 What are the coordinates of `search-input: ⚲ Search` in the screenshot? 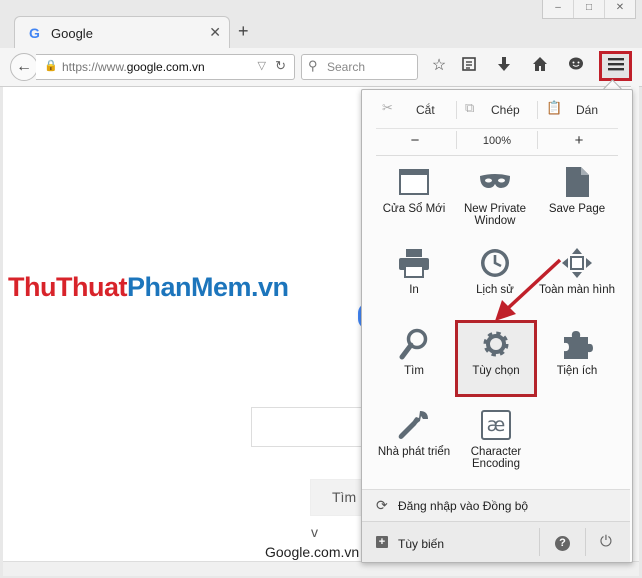 It's located at (359, 67).